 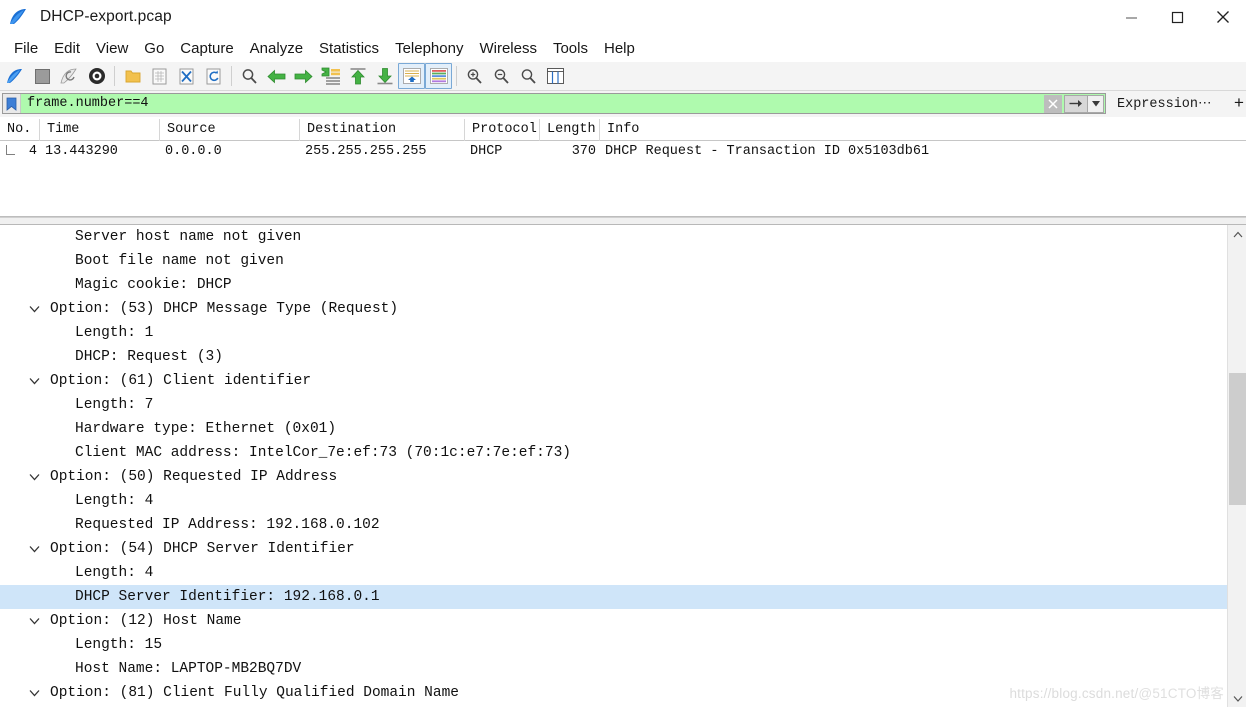 I want to click on maximize-button, so click(x=1177, y=17).